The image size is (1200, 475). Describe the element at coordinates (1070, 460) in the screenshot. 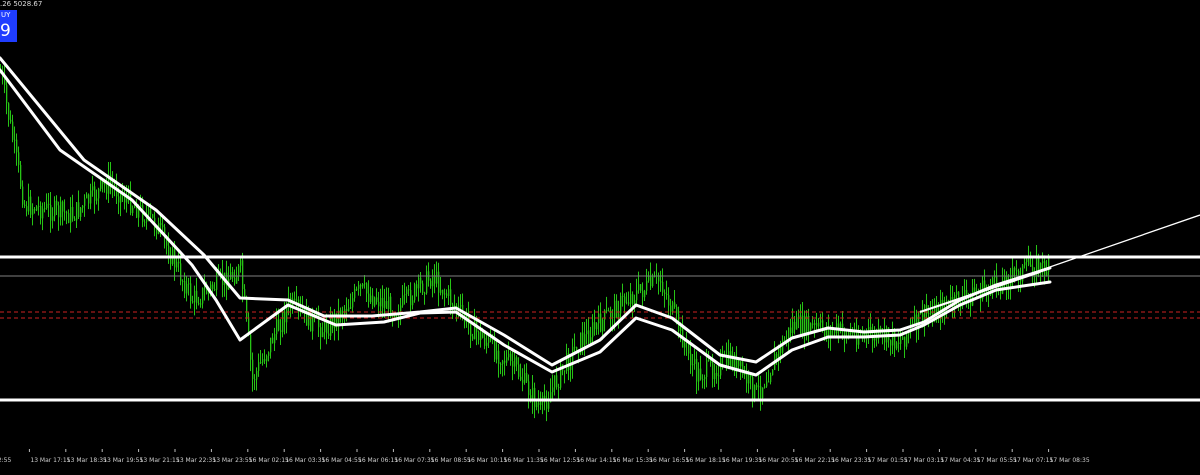

I see `axis-tick-label: 17 Mar 08:35` at that location.